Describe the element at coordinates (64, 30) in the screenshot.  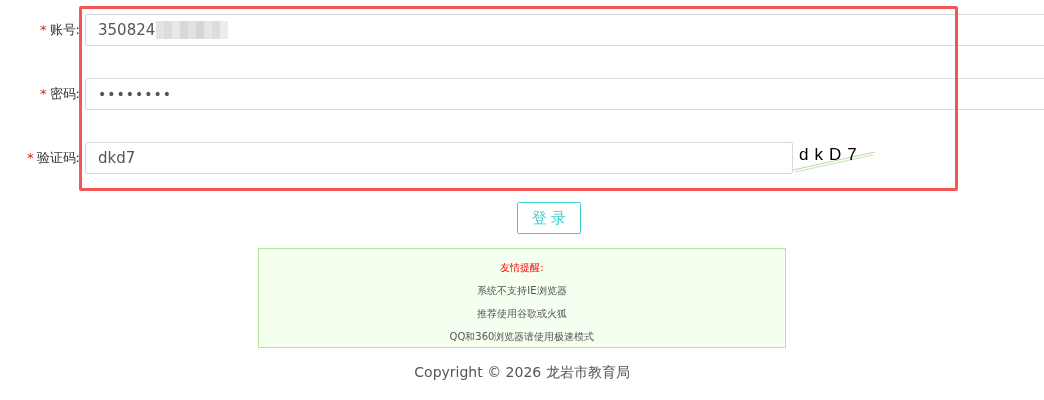
I see `field-label: 账号:` at that location.